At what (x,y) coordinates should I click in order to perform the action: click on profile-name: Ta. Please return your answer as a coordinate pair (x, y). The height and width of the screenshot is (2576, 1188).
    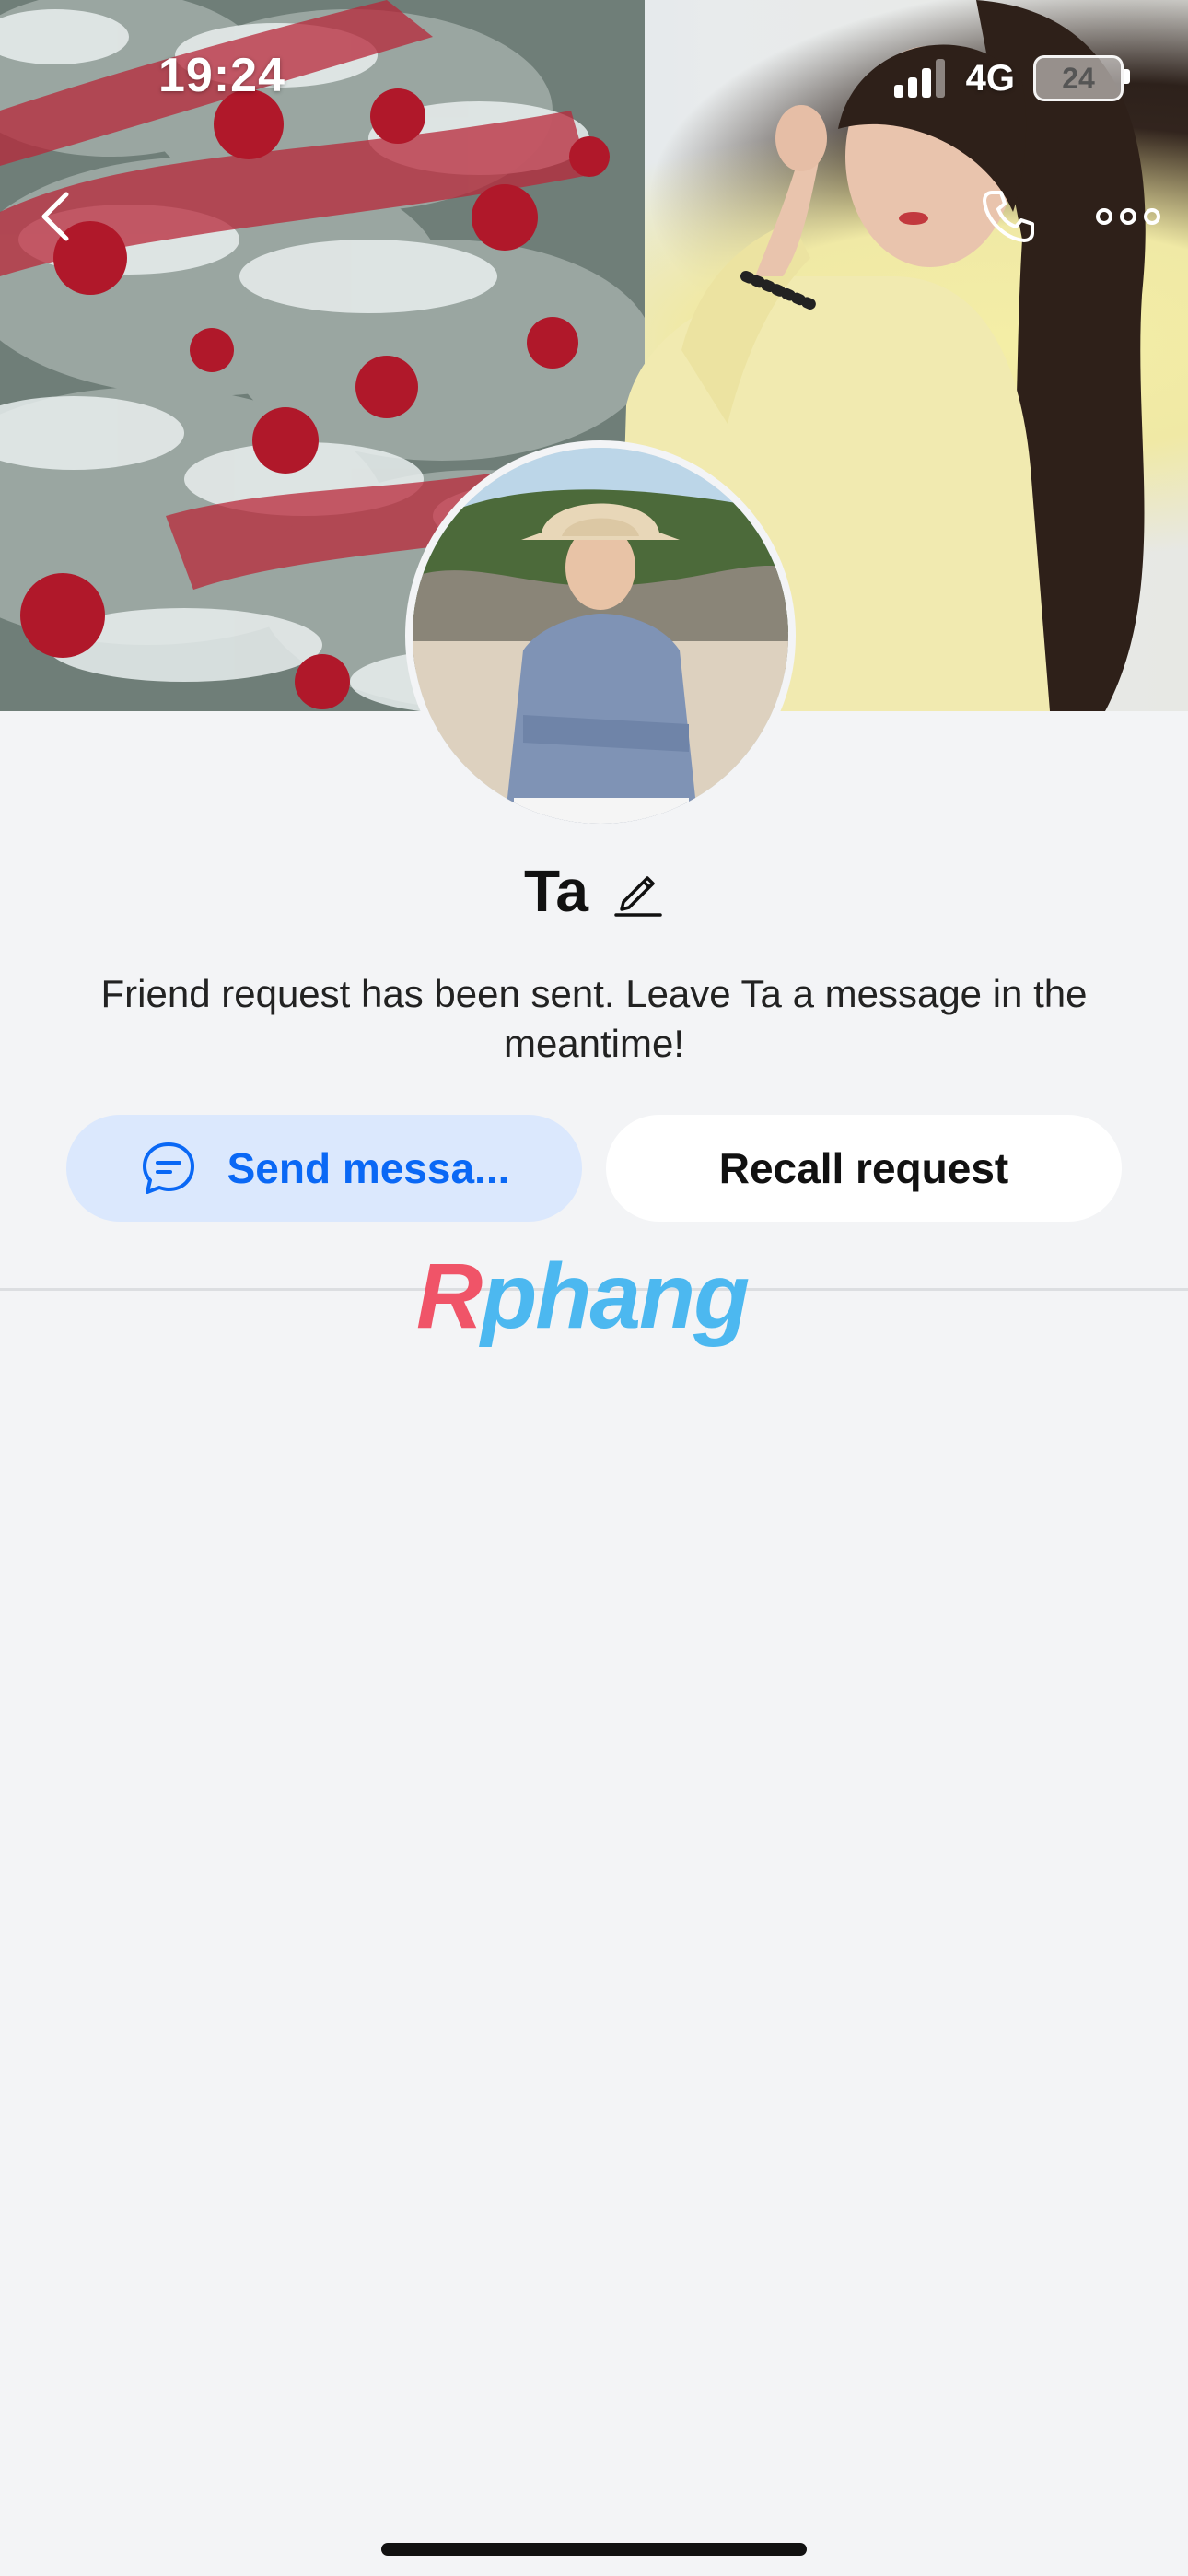
    Looking at the image, I should click on (556, 891).